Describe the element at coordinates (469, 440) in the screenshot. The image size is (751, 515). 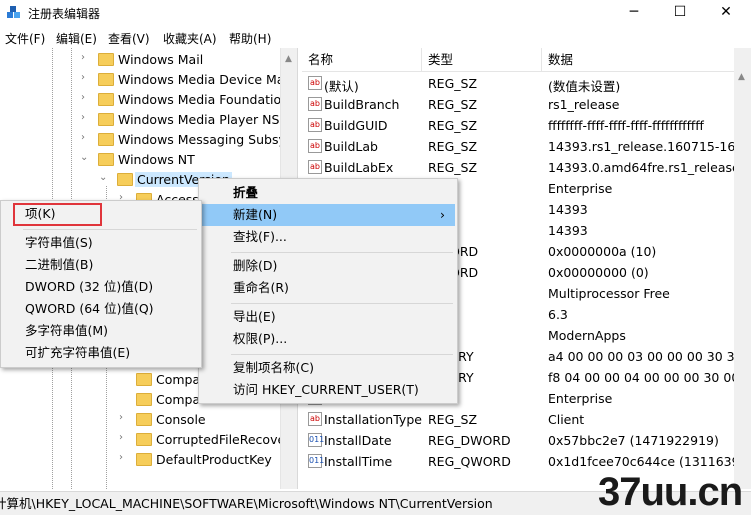
I see `value-type: REG_DWORD` at that location.